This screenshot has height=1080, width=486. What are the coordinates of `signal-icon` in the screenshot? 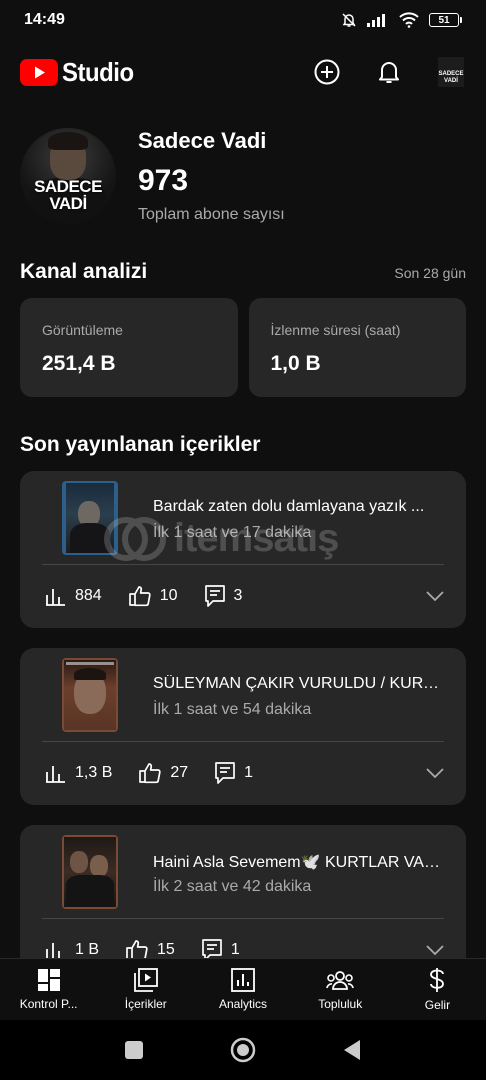 It's located at (376, 20).